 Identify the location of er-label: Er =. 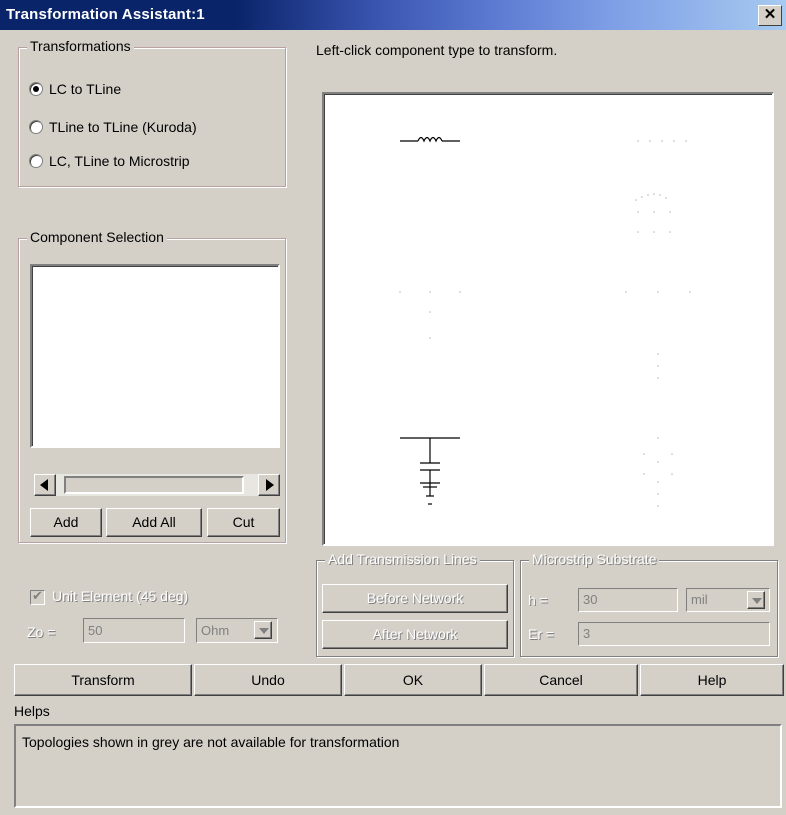
(541, 634).